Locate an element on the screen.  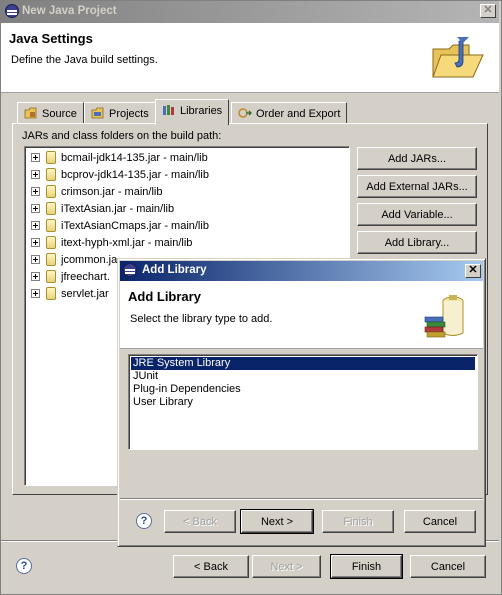
source-icon is located at coordinates (30, 113).